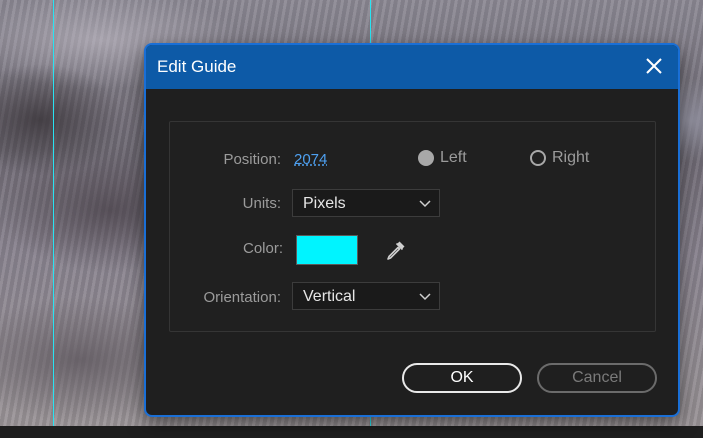  Describe the element at coordinates (462, 378) in the screenshot. I see `ok-button: OK` at that location.